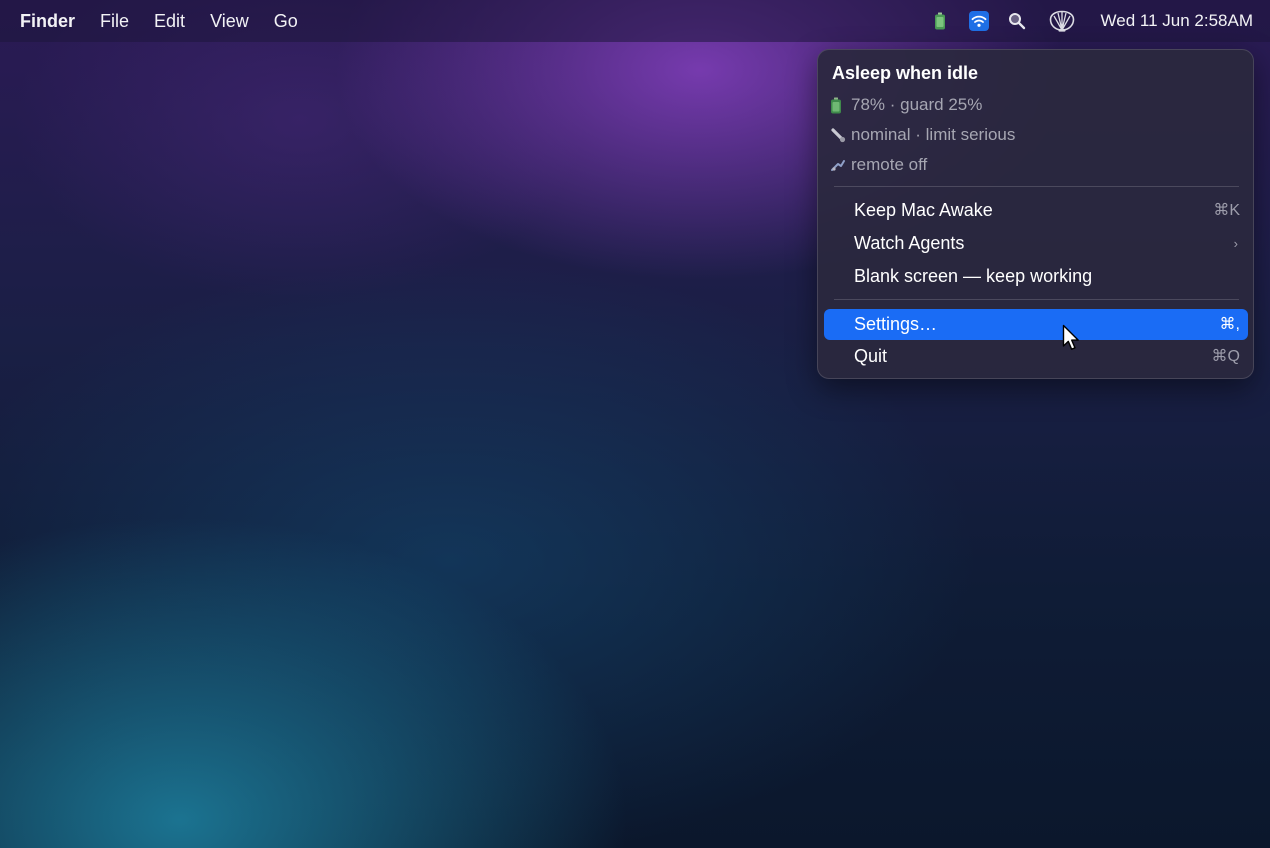 This screenshot has height=848, width=1270. Describe the element at coordinates (1072, 339) in the screenshot. I see `mouse-cursor-icon` at that location.